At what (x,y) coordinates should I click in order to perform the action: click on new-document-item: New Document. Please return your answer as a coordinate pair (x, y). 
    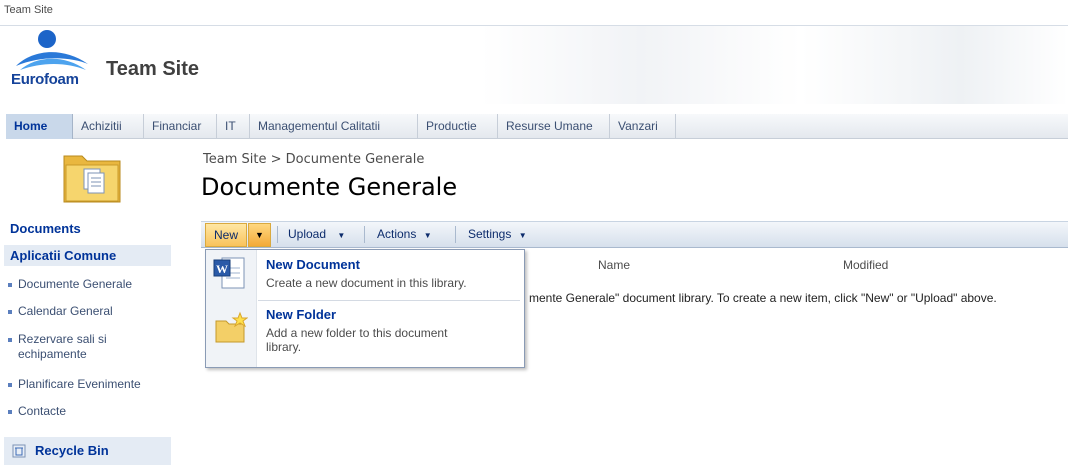
    Looking at the image, I should click on (313, 264).